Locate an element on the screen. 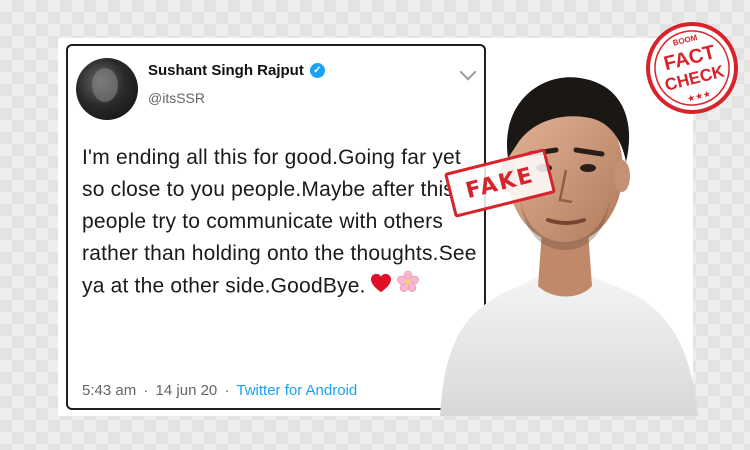 This screenshot has height=450, width=750. tweet-time: 5:43 am is located at coordinates (109, 390).